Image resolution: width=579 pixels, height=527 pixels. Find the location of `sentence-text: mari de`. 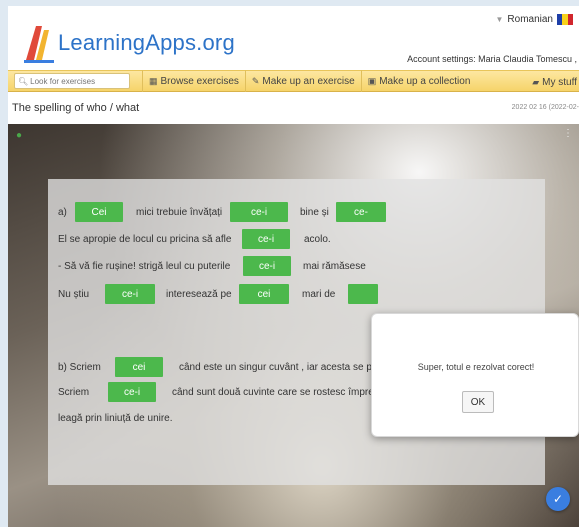

sentence-text: mari de is located at coordinates (319, 294).